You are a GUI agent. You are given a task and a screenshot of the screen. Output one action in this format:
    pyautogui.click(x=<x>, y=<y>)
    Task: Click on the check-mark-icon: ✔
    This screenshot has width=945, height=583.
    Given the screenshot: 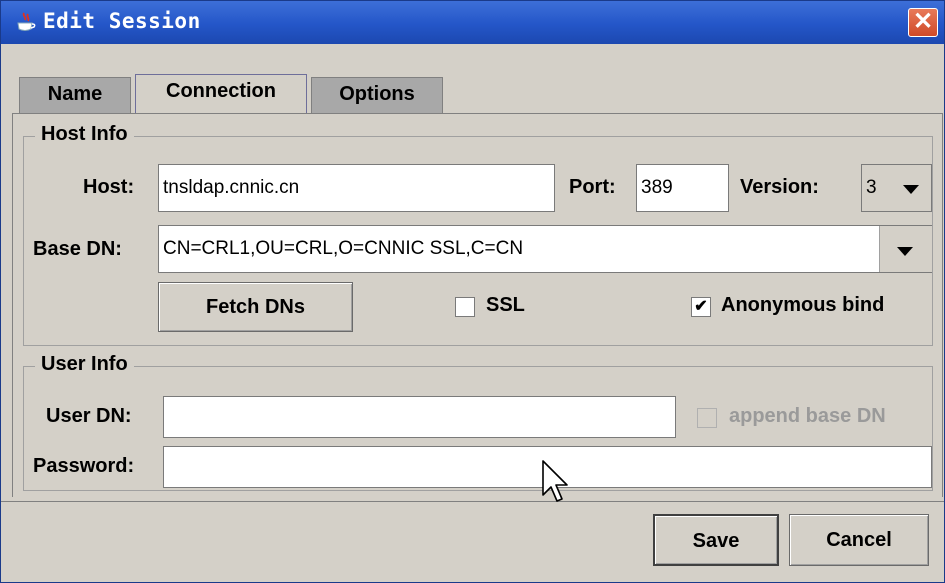 What is the action you would take?
    pyautogui.click(x=701, y=306)
    